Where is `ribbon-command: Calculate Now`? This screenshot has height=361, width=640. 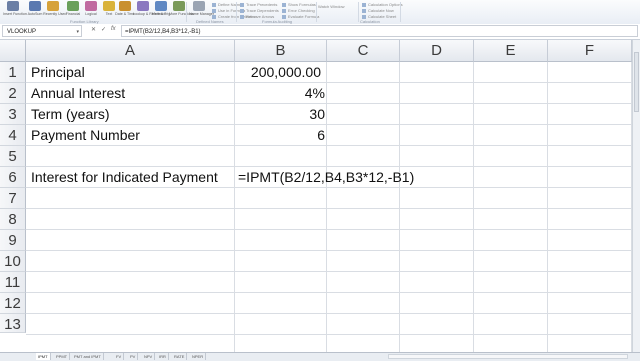
ribbon-command: Calculate Now is located at coordinates (378, 10).